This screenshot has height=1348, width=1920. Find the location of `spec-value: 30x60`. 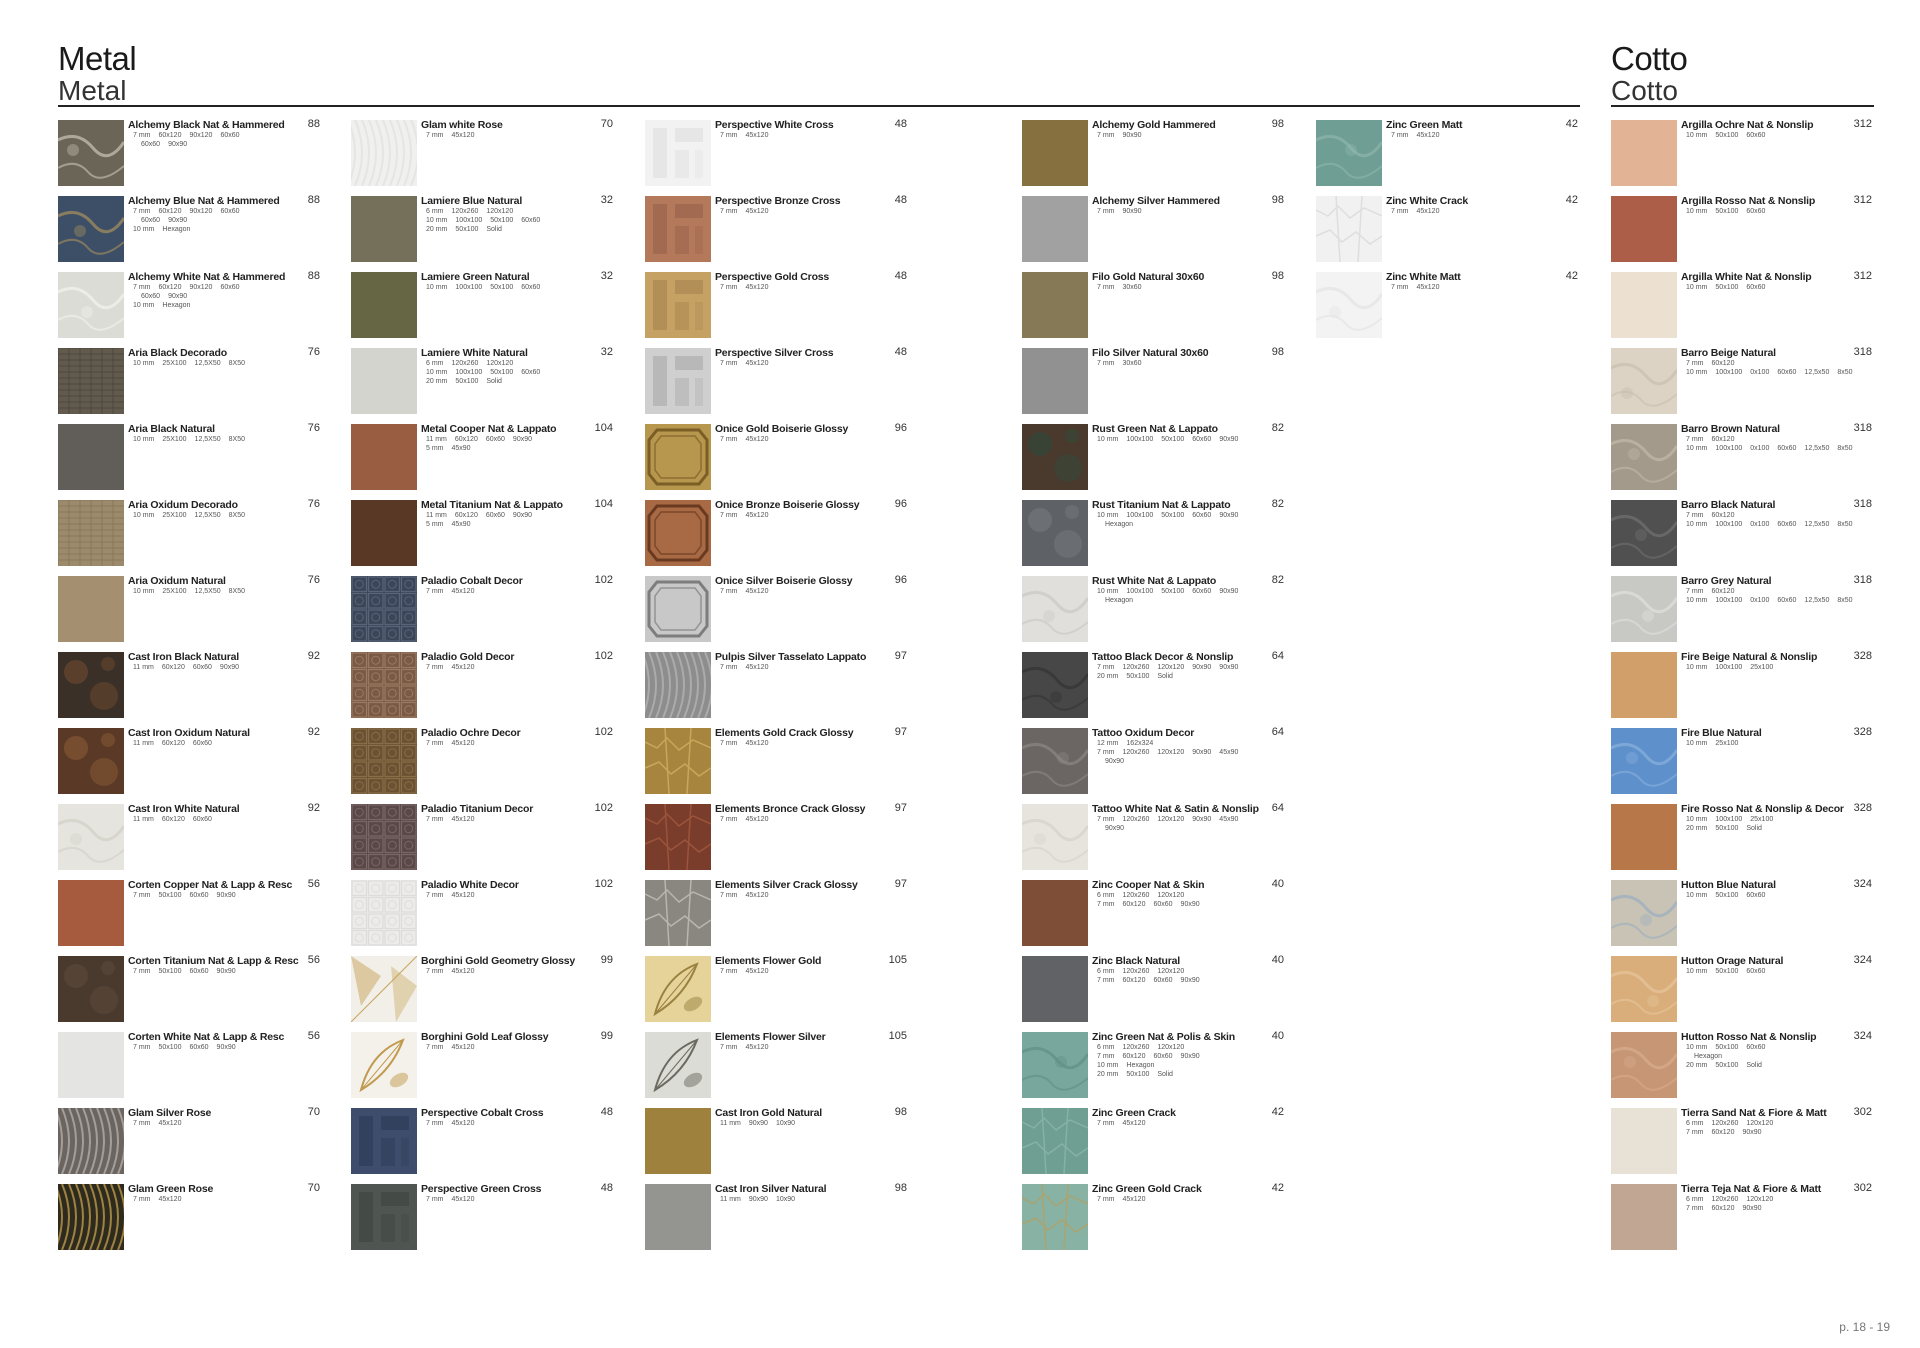

spec-value: 30x60 is located at coordinates (1132, 363).